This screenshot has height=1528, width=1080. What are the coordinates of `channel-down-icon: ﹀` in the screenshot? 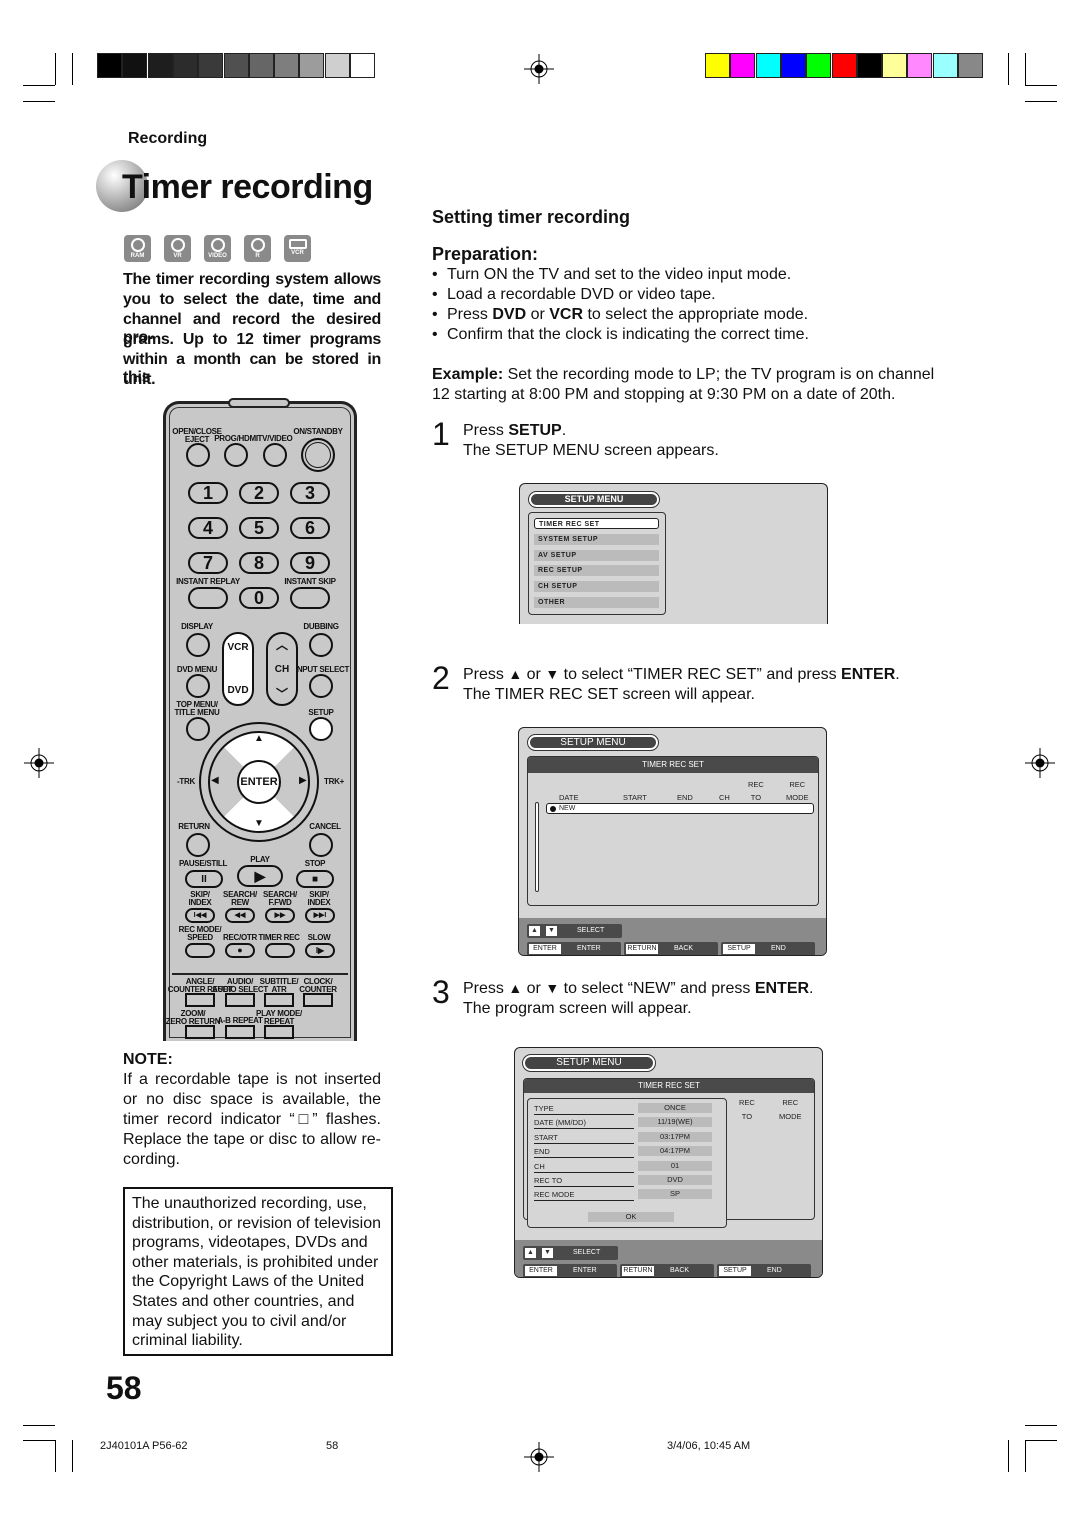 It's located at (282, 693).